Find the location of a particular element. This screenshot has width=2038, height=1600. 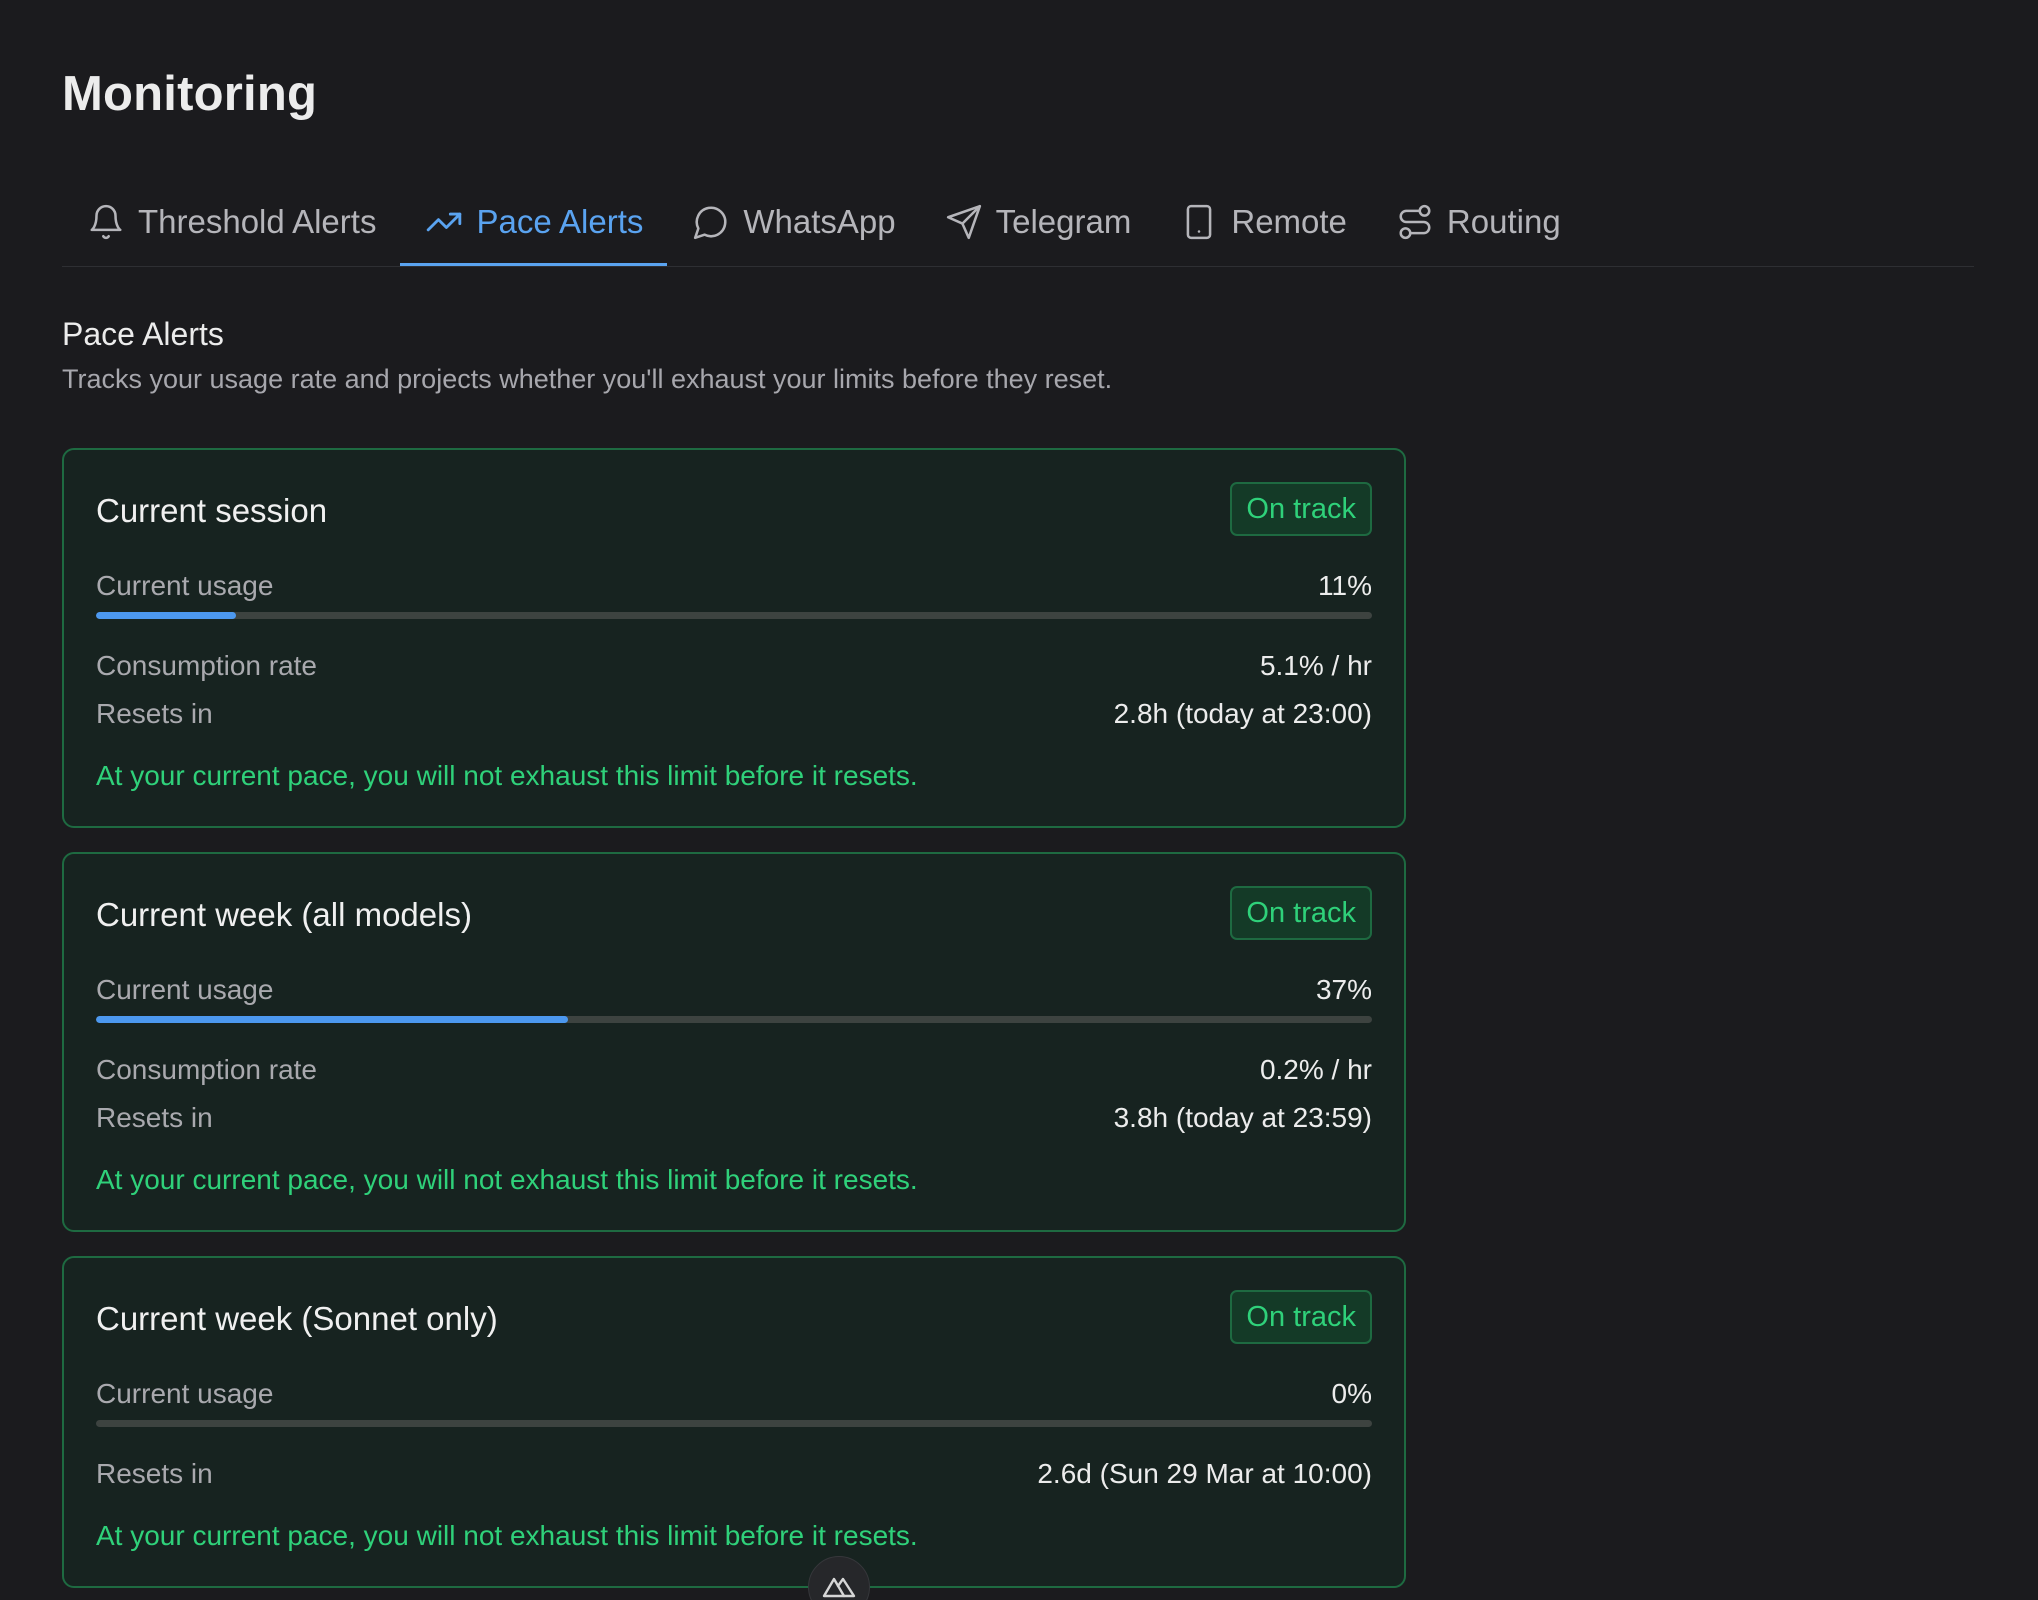

page-title: Monitoring is located at coordinates (190, 94).